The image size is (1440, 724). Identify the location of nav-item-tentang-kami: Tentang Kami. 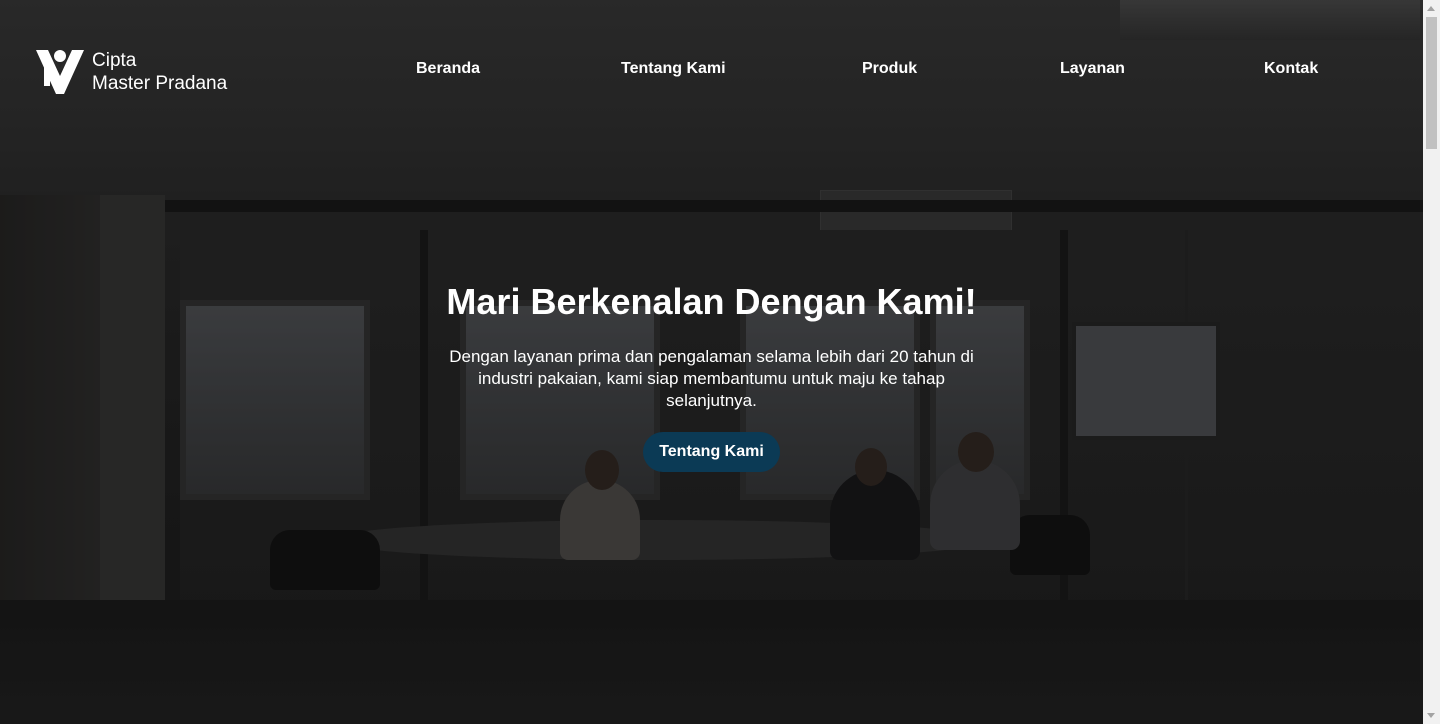
(673, 69).